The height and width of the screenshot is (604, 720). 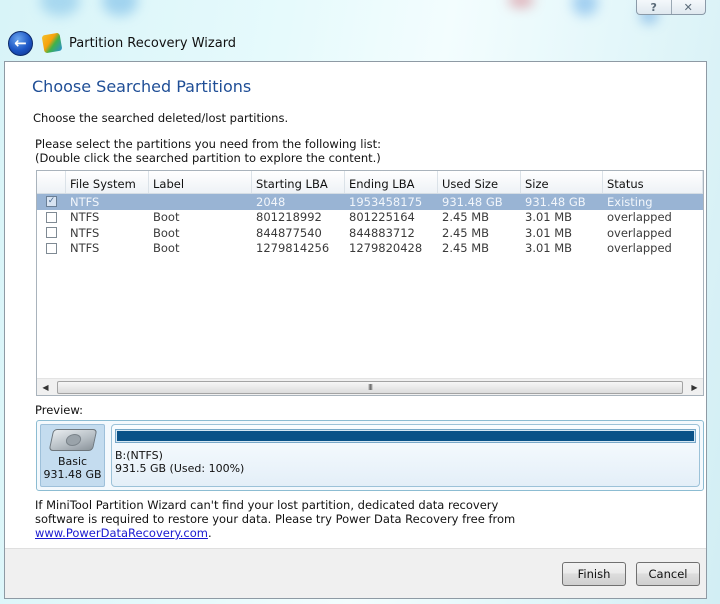 I want to click on cell-starting-lba: 801218992, so click(x=289, y=217).